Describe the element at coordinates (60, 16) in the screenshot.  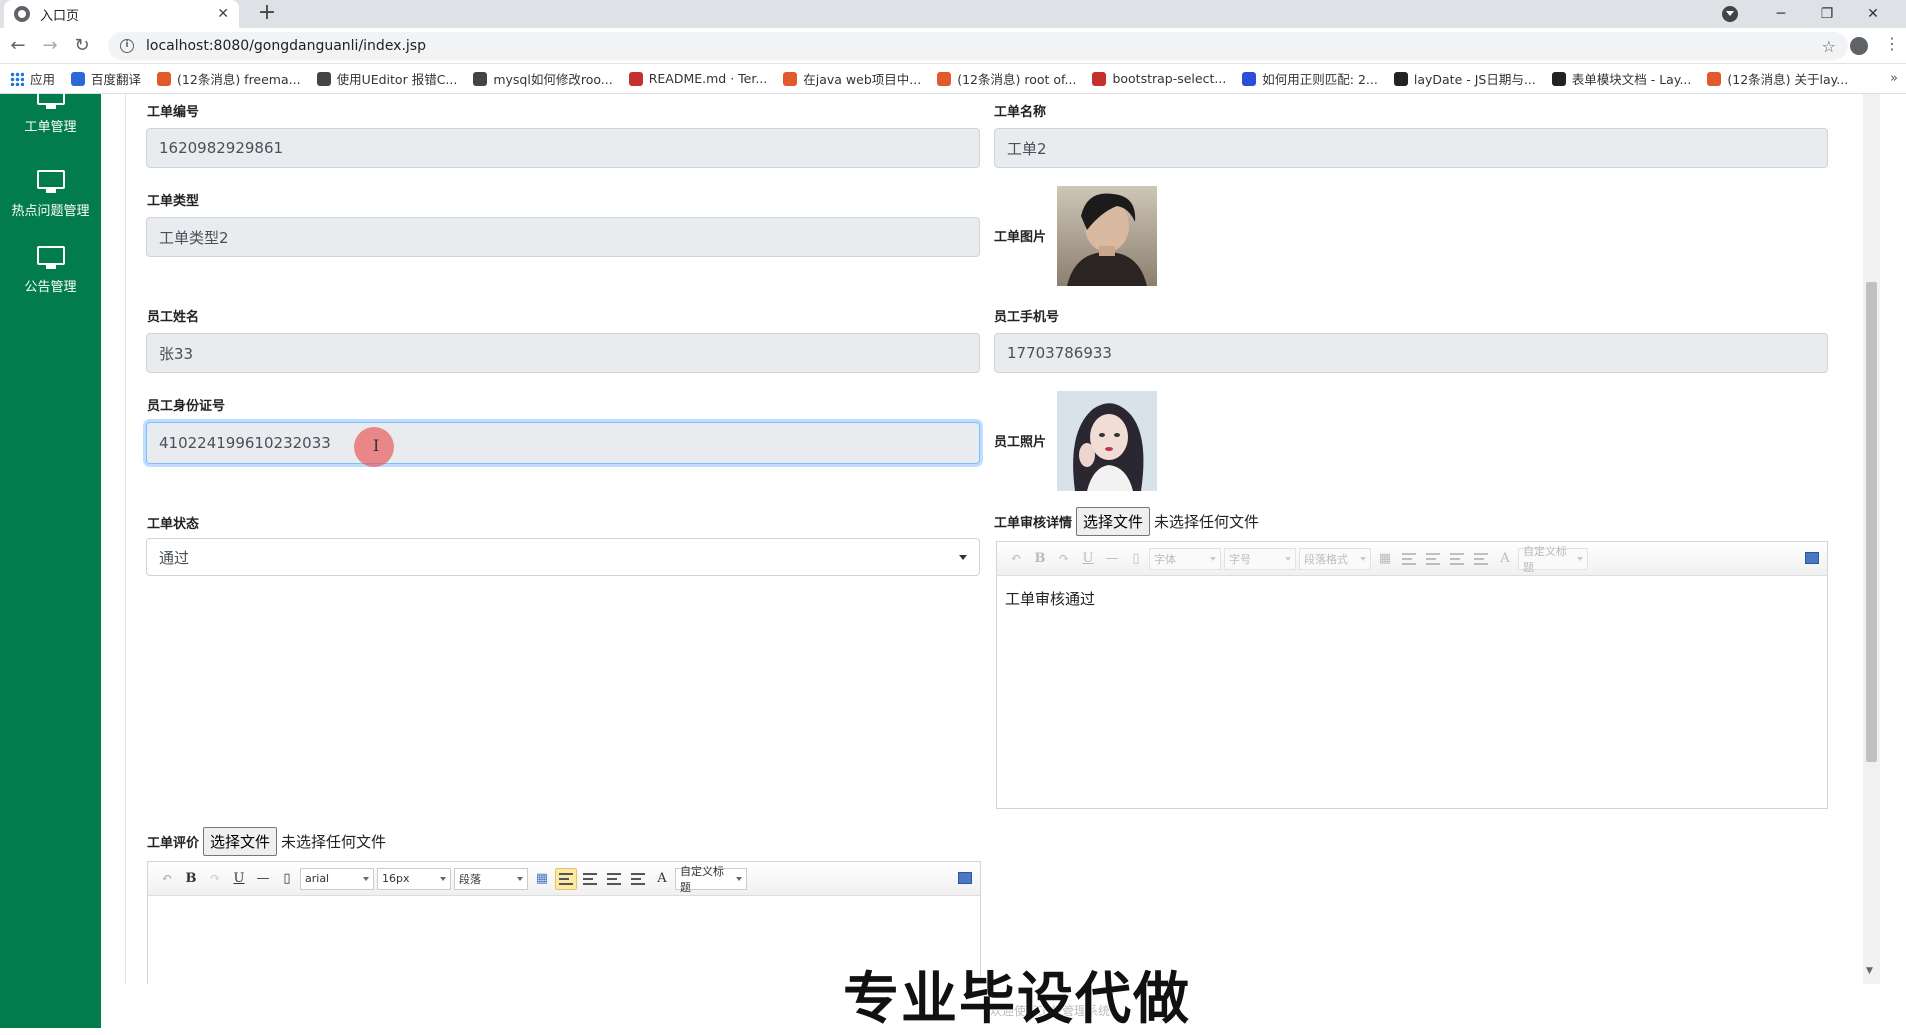
I see `tab-title: 入口页` at that location.